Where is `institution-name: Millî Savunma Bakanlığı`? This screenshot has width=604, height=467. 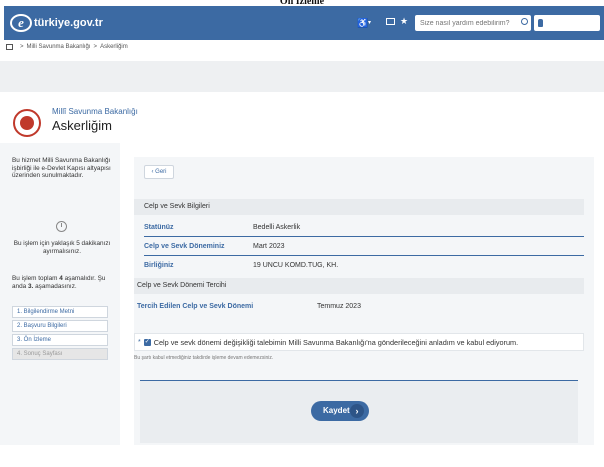 institution-name: Millî Savunma Bakanlığı is located at coordinates (95, 111).